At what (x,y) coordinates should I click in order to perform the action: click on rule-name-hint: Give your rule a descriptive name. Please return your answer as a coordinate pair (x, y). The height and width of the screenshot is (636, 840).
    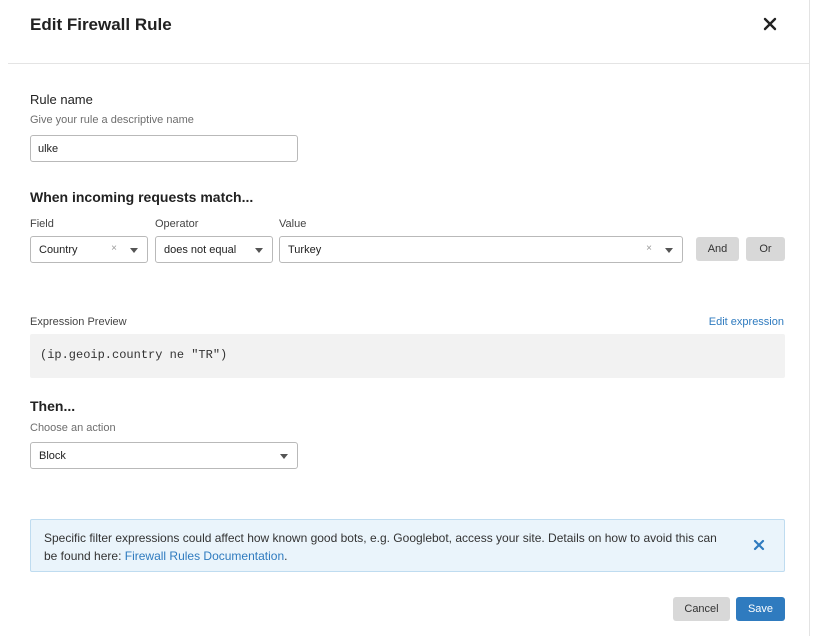
    Looking at the image, I should click on (112, 120).